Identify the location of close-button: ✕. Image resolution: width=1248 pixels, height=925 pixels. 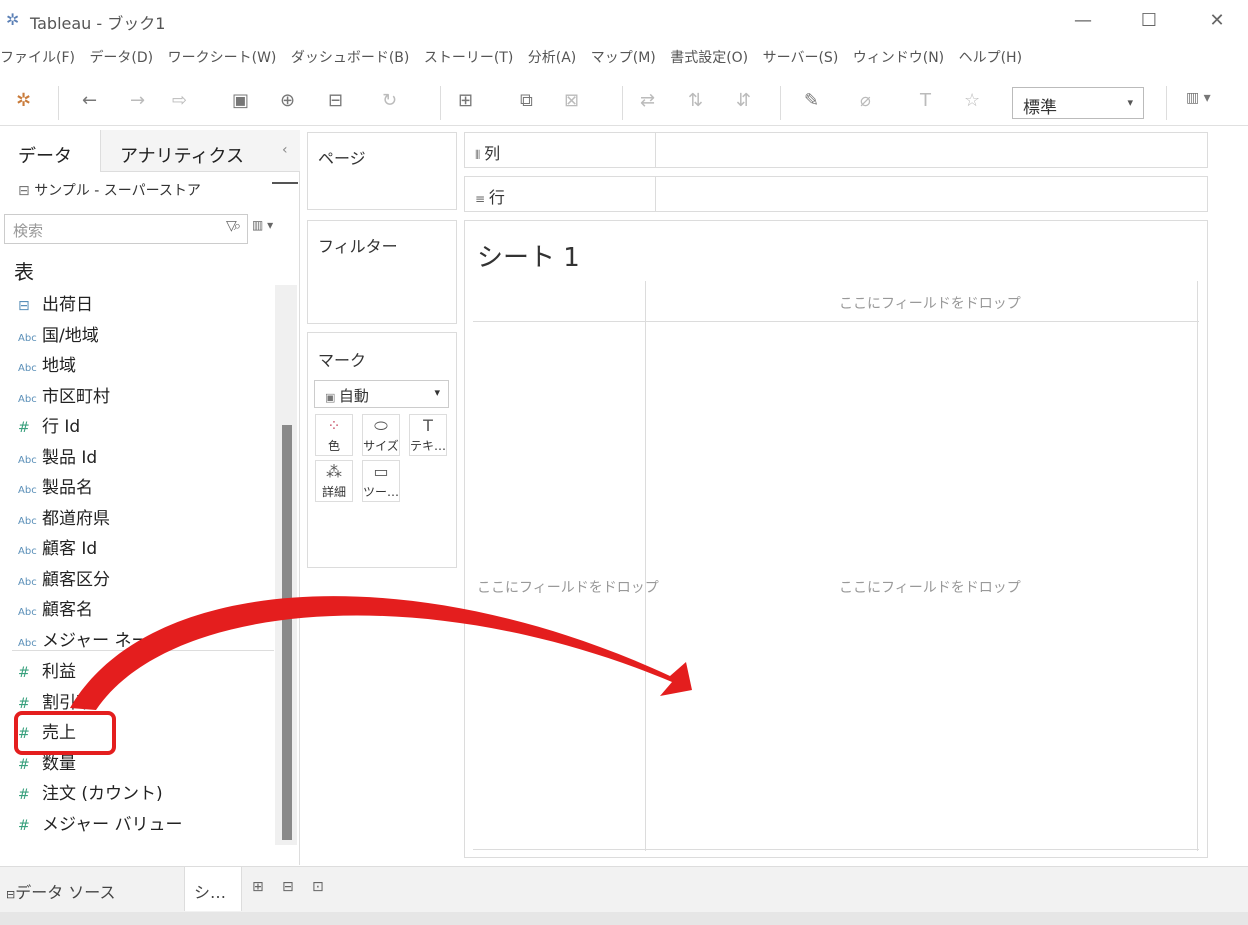
(1217, 21).